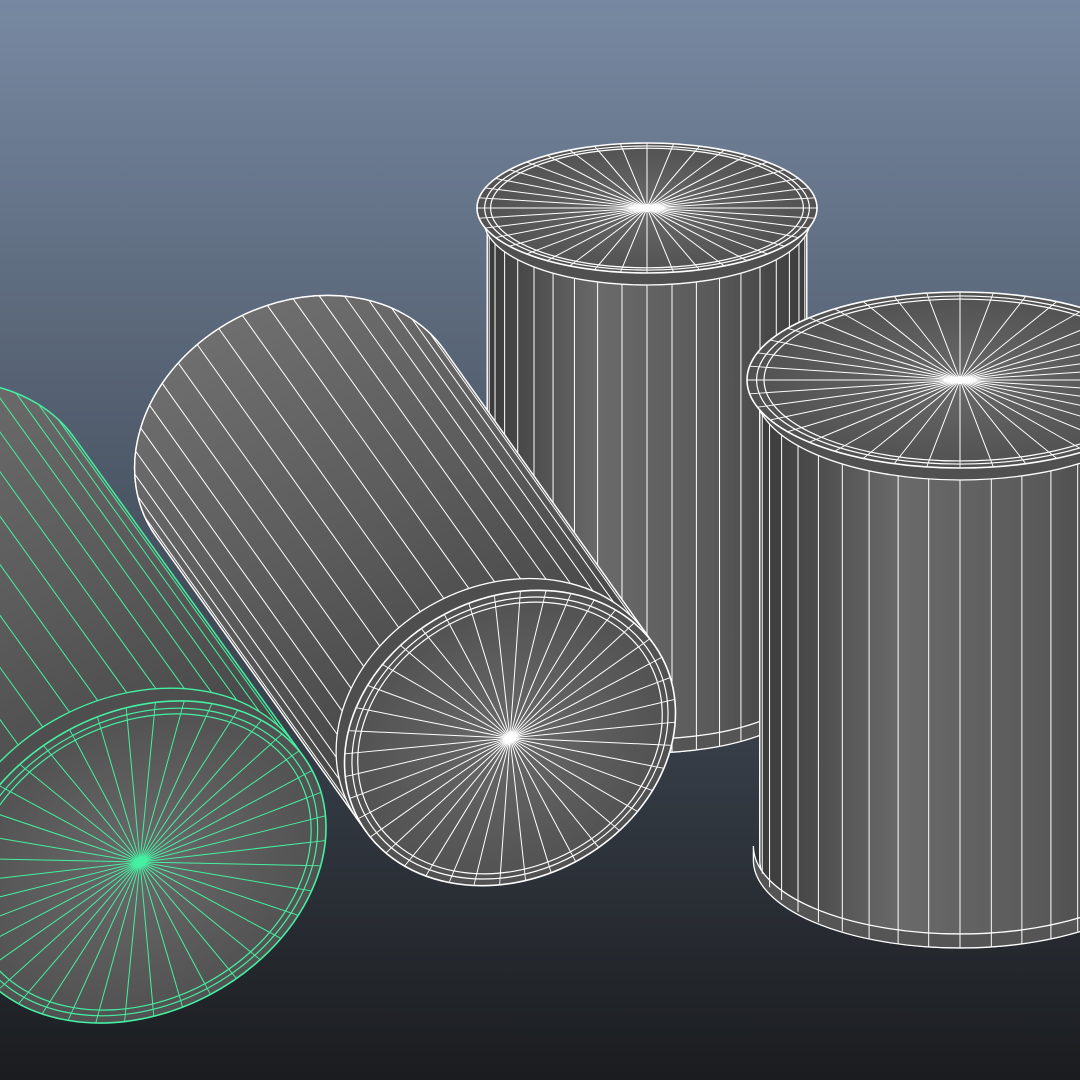  Describe the element at coordinates (647, 208) in the screenshot. I see `cylinder-standing-back-cap-center-vertex` at that location.